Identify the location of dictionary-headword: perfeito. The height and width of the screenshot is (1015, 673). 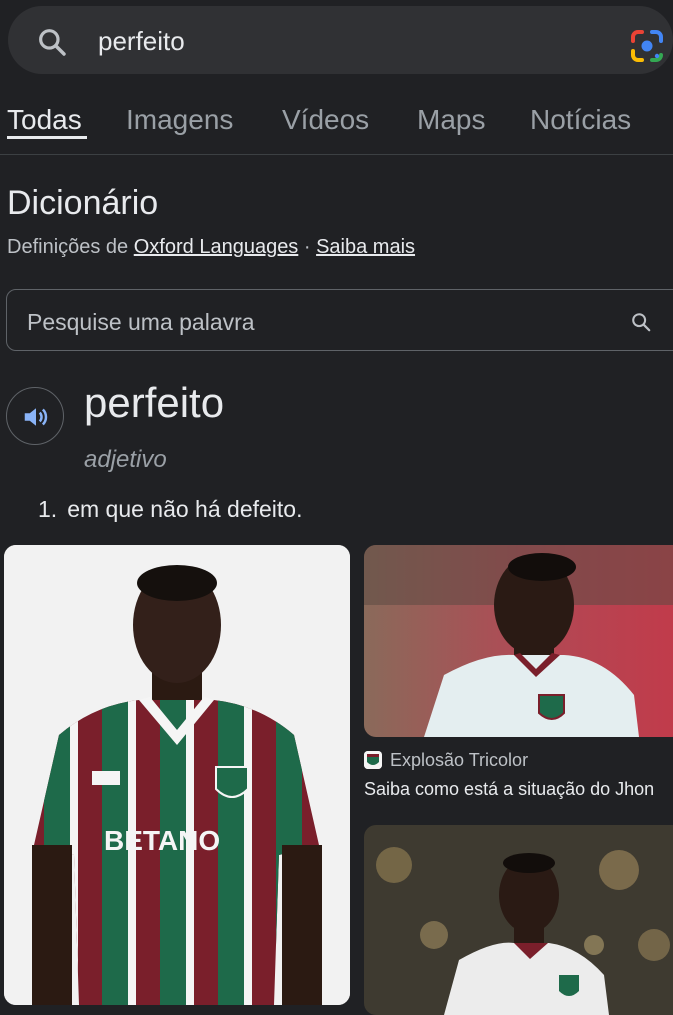
(154, 402).